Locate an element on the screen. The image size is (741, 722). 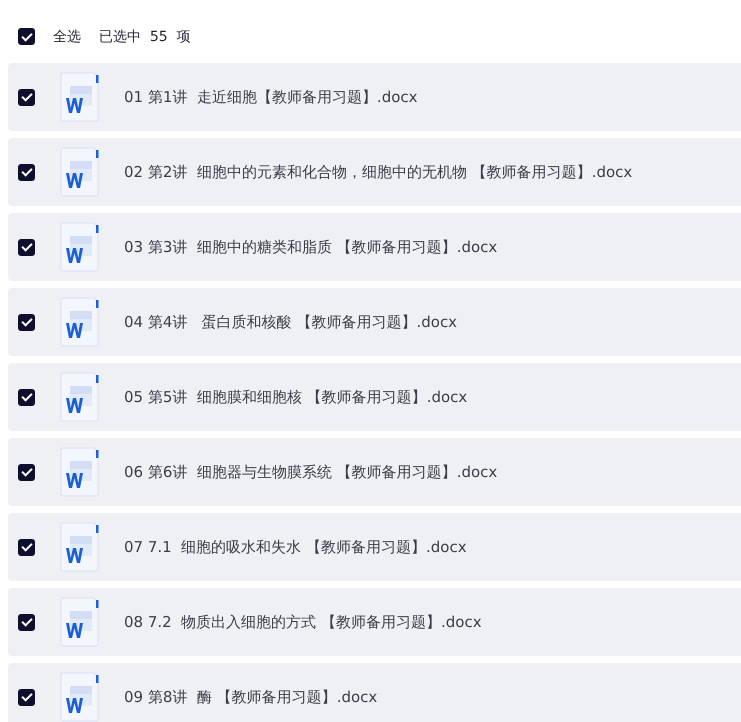
file-row: 05 第5讲 细胞膜和细胞核 【教师备用习题】.docx is located at coordinates (374, 397).